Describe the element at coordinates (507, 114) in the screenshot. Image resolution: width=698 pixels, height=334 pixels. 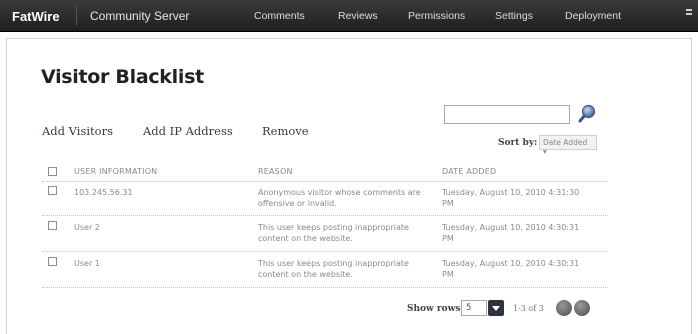
I see `search-input` at that location.